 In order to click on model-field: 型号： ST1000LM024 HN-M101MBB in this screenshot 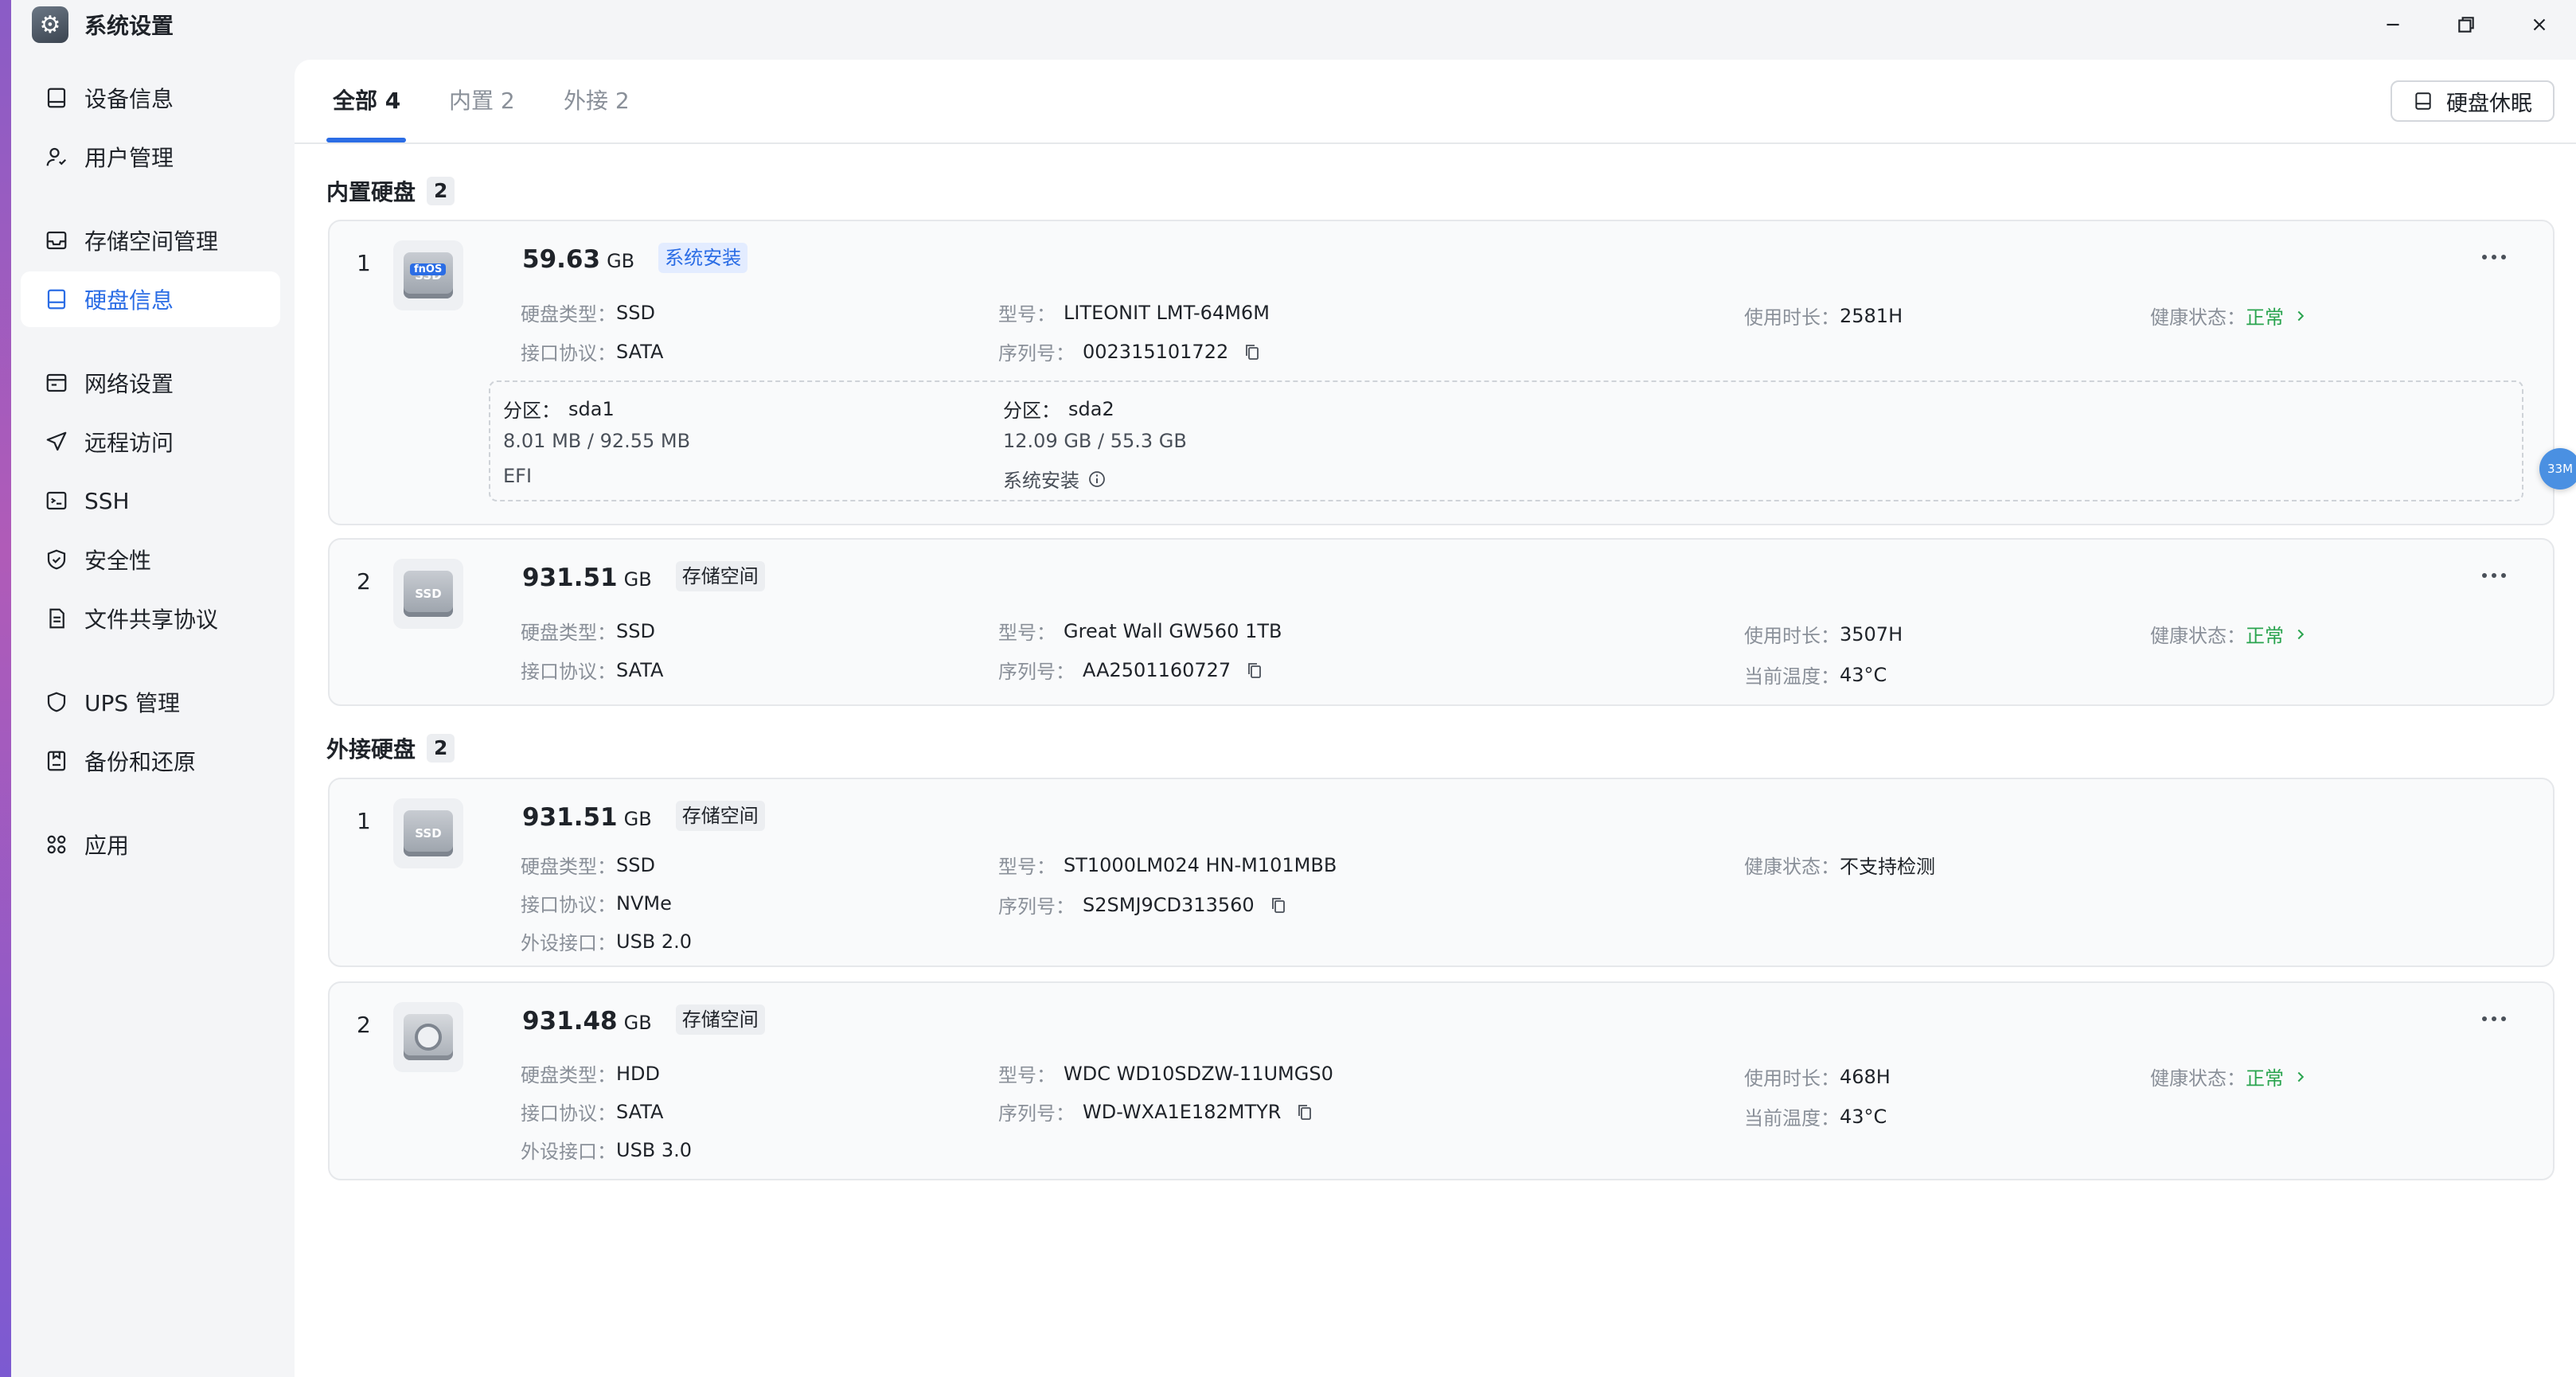, I will do `click(1167, 866)`.